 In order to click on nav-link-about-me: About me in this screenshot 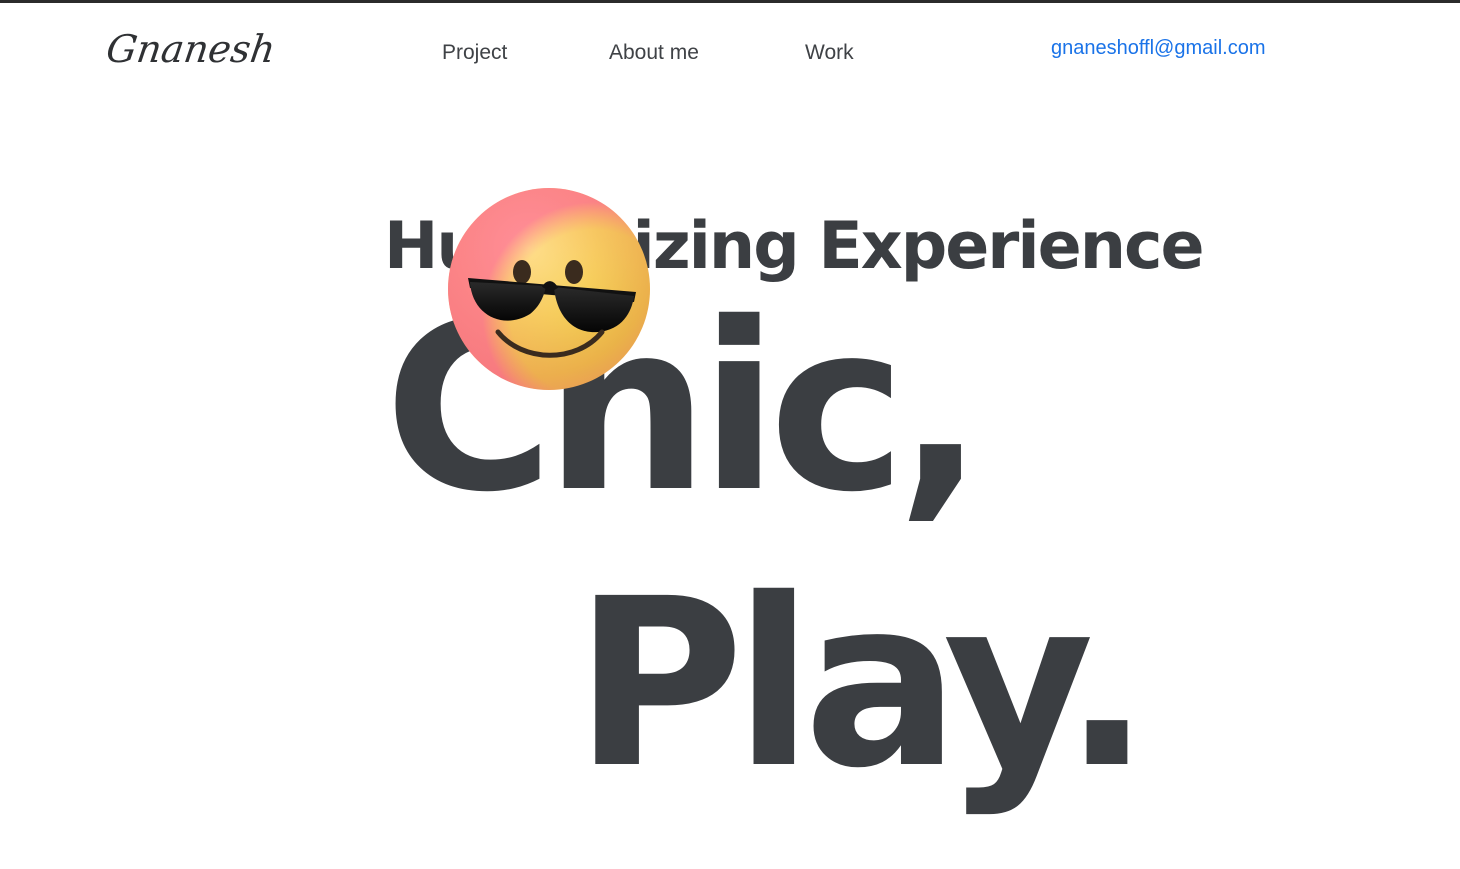, I will do `click(654, 52)`.